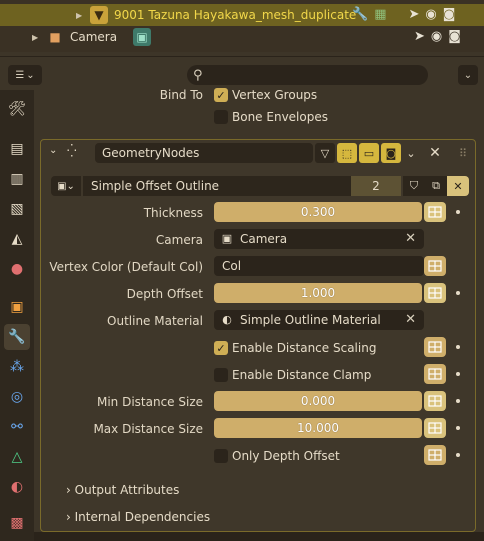 The width and height of the screenshot is (484, 541). What do you see at coordinates (55, 37) in the screenshot?
I see `camera-object-icon: ■` at bounding box center [55, 37].